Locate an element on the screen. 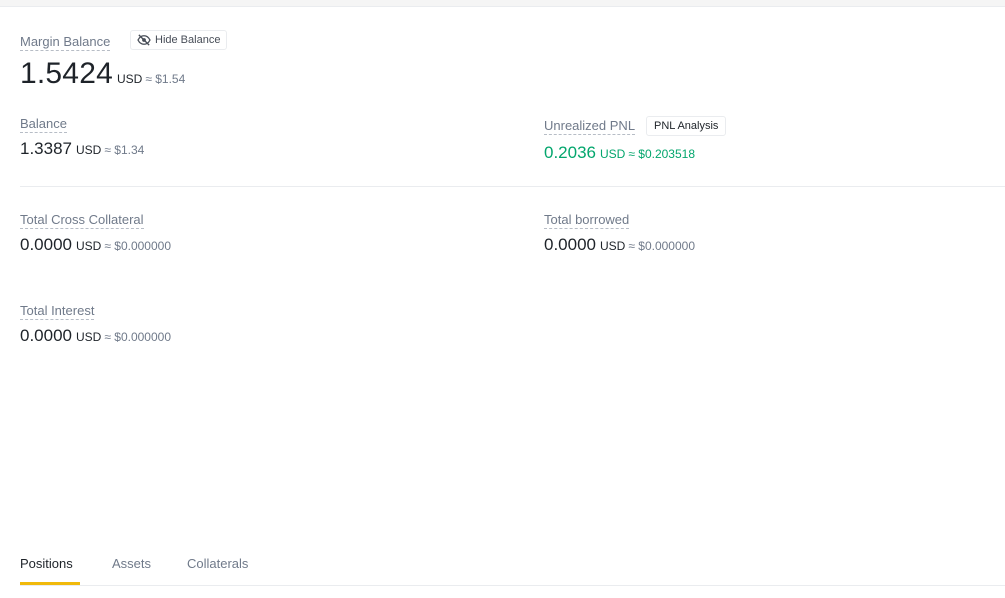 This screenshot has width=1005, height=598. tab-assets: Assets is located at coordinates (131, 563).